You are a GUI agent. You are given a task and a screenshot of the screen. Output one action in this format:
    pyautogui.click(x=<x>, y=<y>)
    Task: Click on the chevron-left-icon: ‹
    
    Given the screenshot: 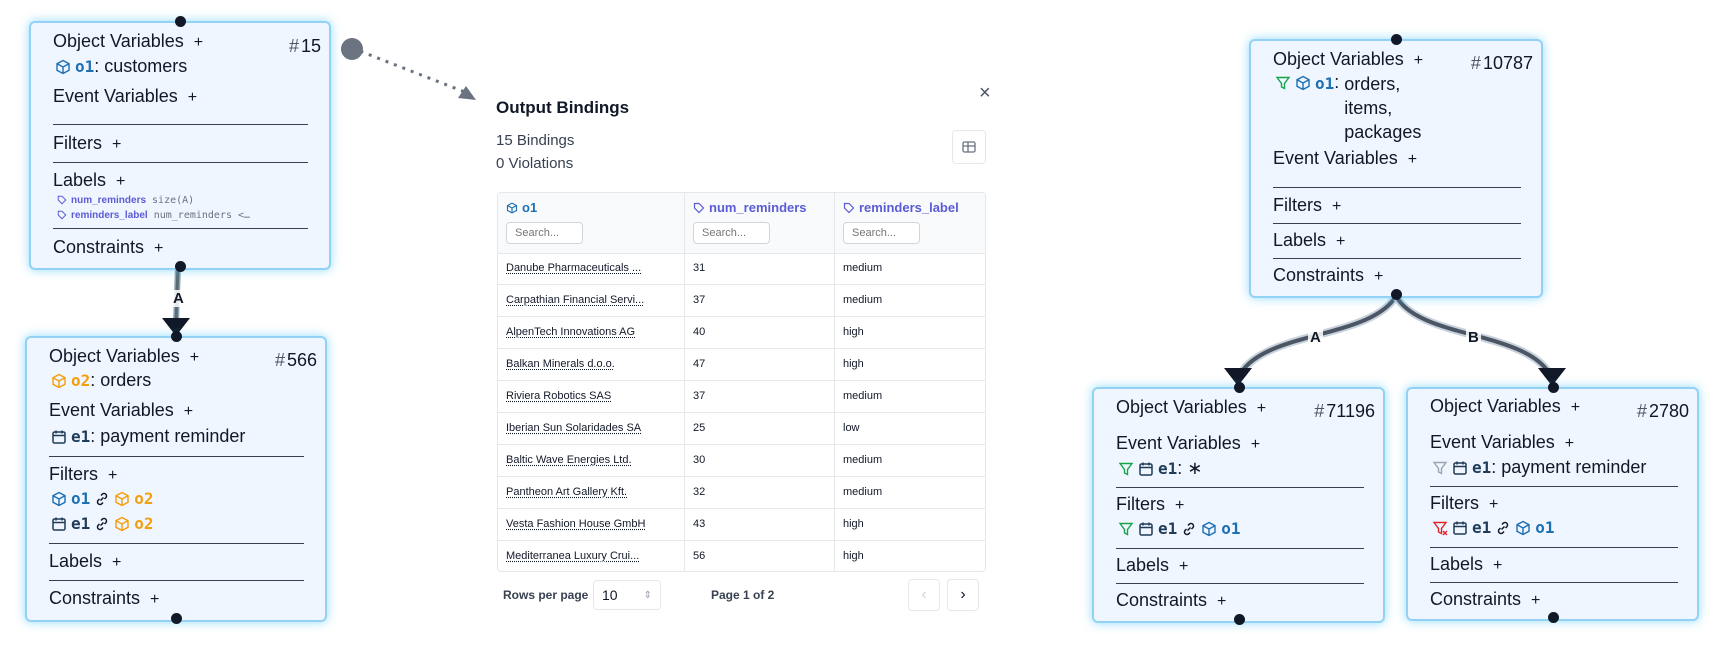 What is the action you would take?
    pyautogui.click(x=924, y=594)
    